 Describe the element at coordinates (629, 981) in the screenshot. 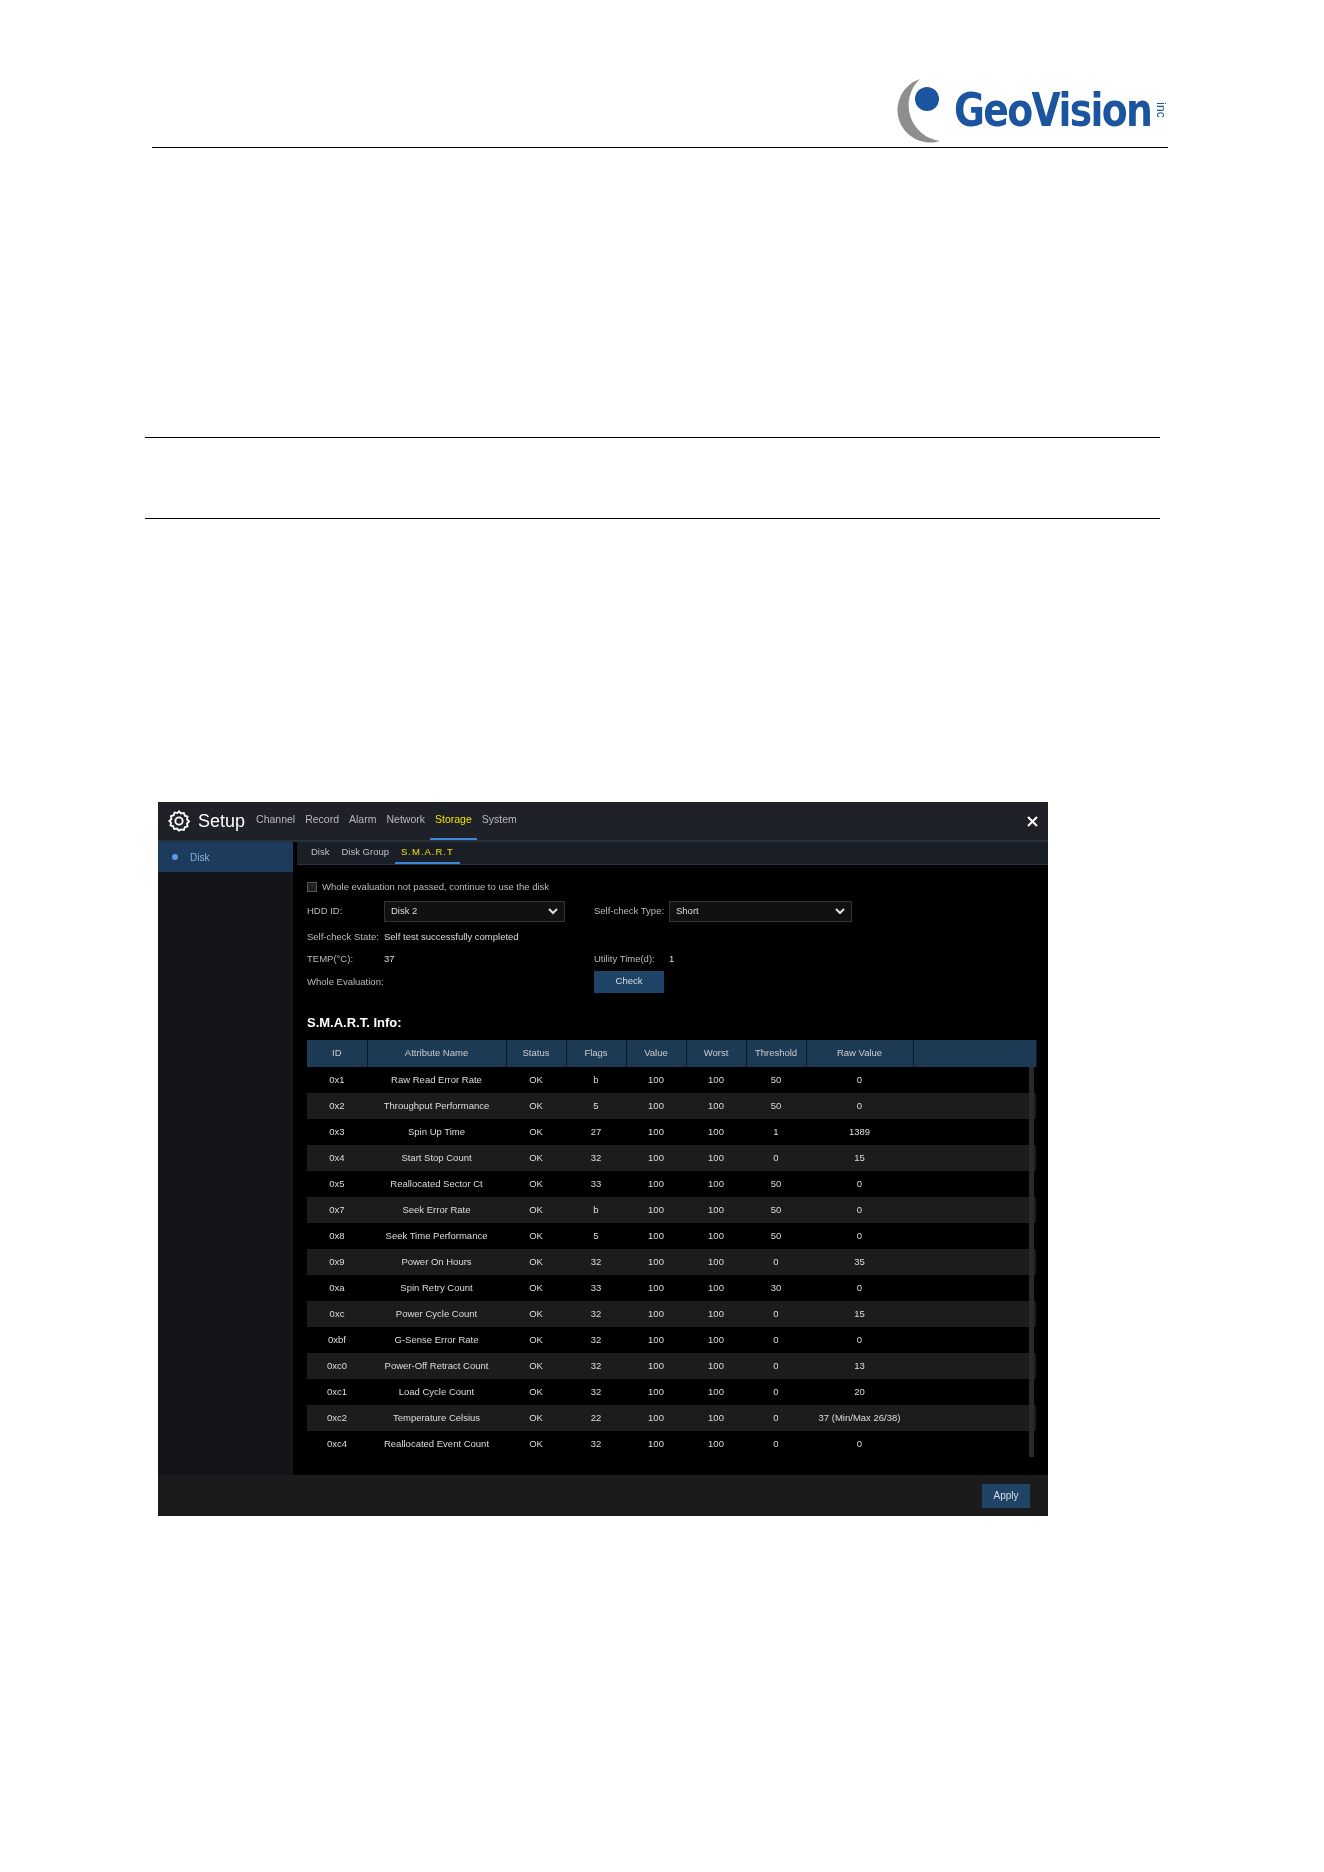

I see `check-button: Check` at that location.